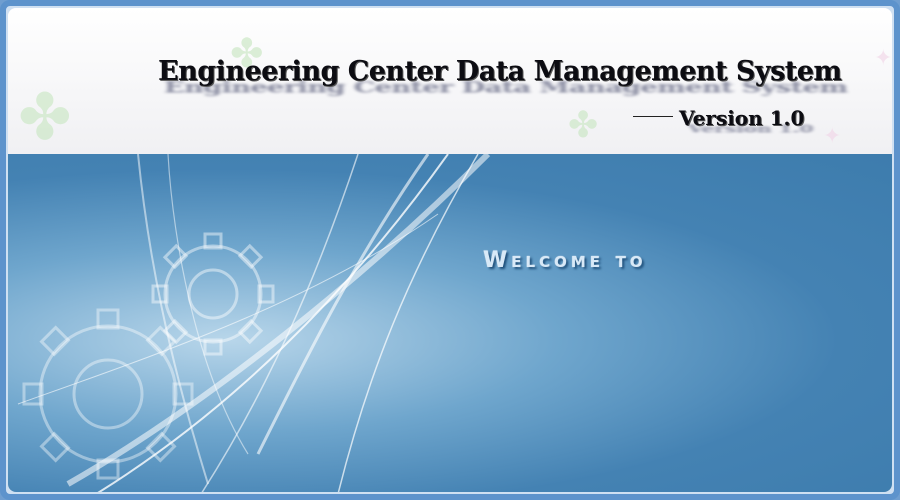 Image resolution: width=900 pixels, height=500 pixels. Describe the element at coordinates (742, 118) in the screenshot. I see `version-text: Version 1.0` at that location.